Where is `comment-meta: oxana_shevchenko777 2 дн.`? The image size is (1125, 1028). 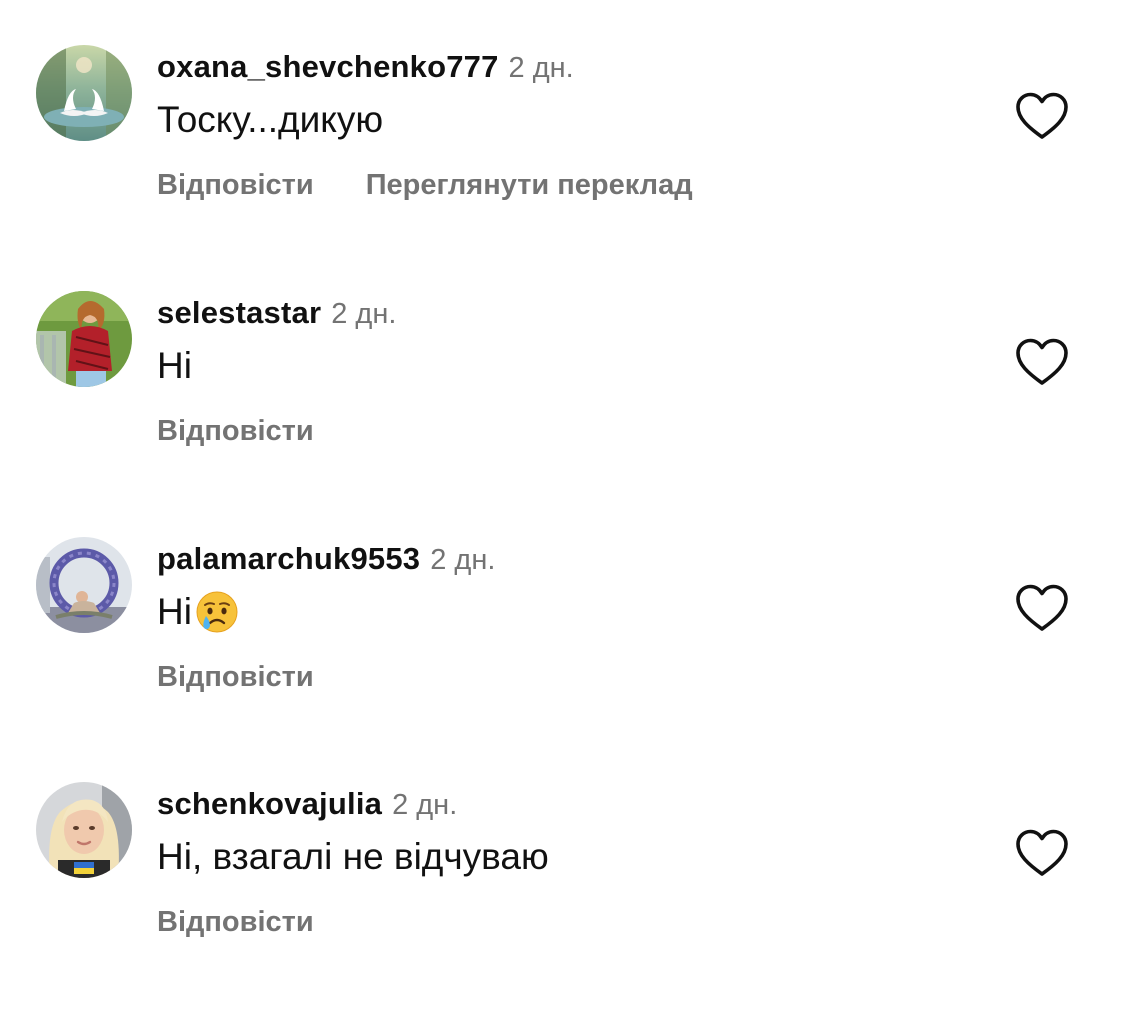 comment-meta: oxana_shevchenko777 2 дн. is located at coordinates (365, 67).